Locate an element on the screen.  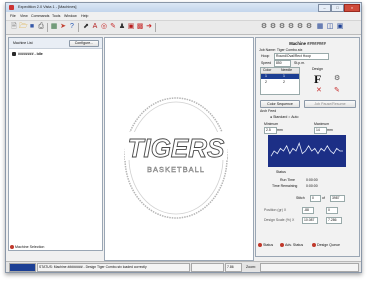
machine-4-icon: ⚙ is located at coordinates (291, 27).